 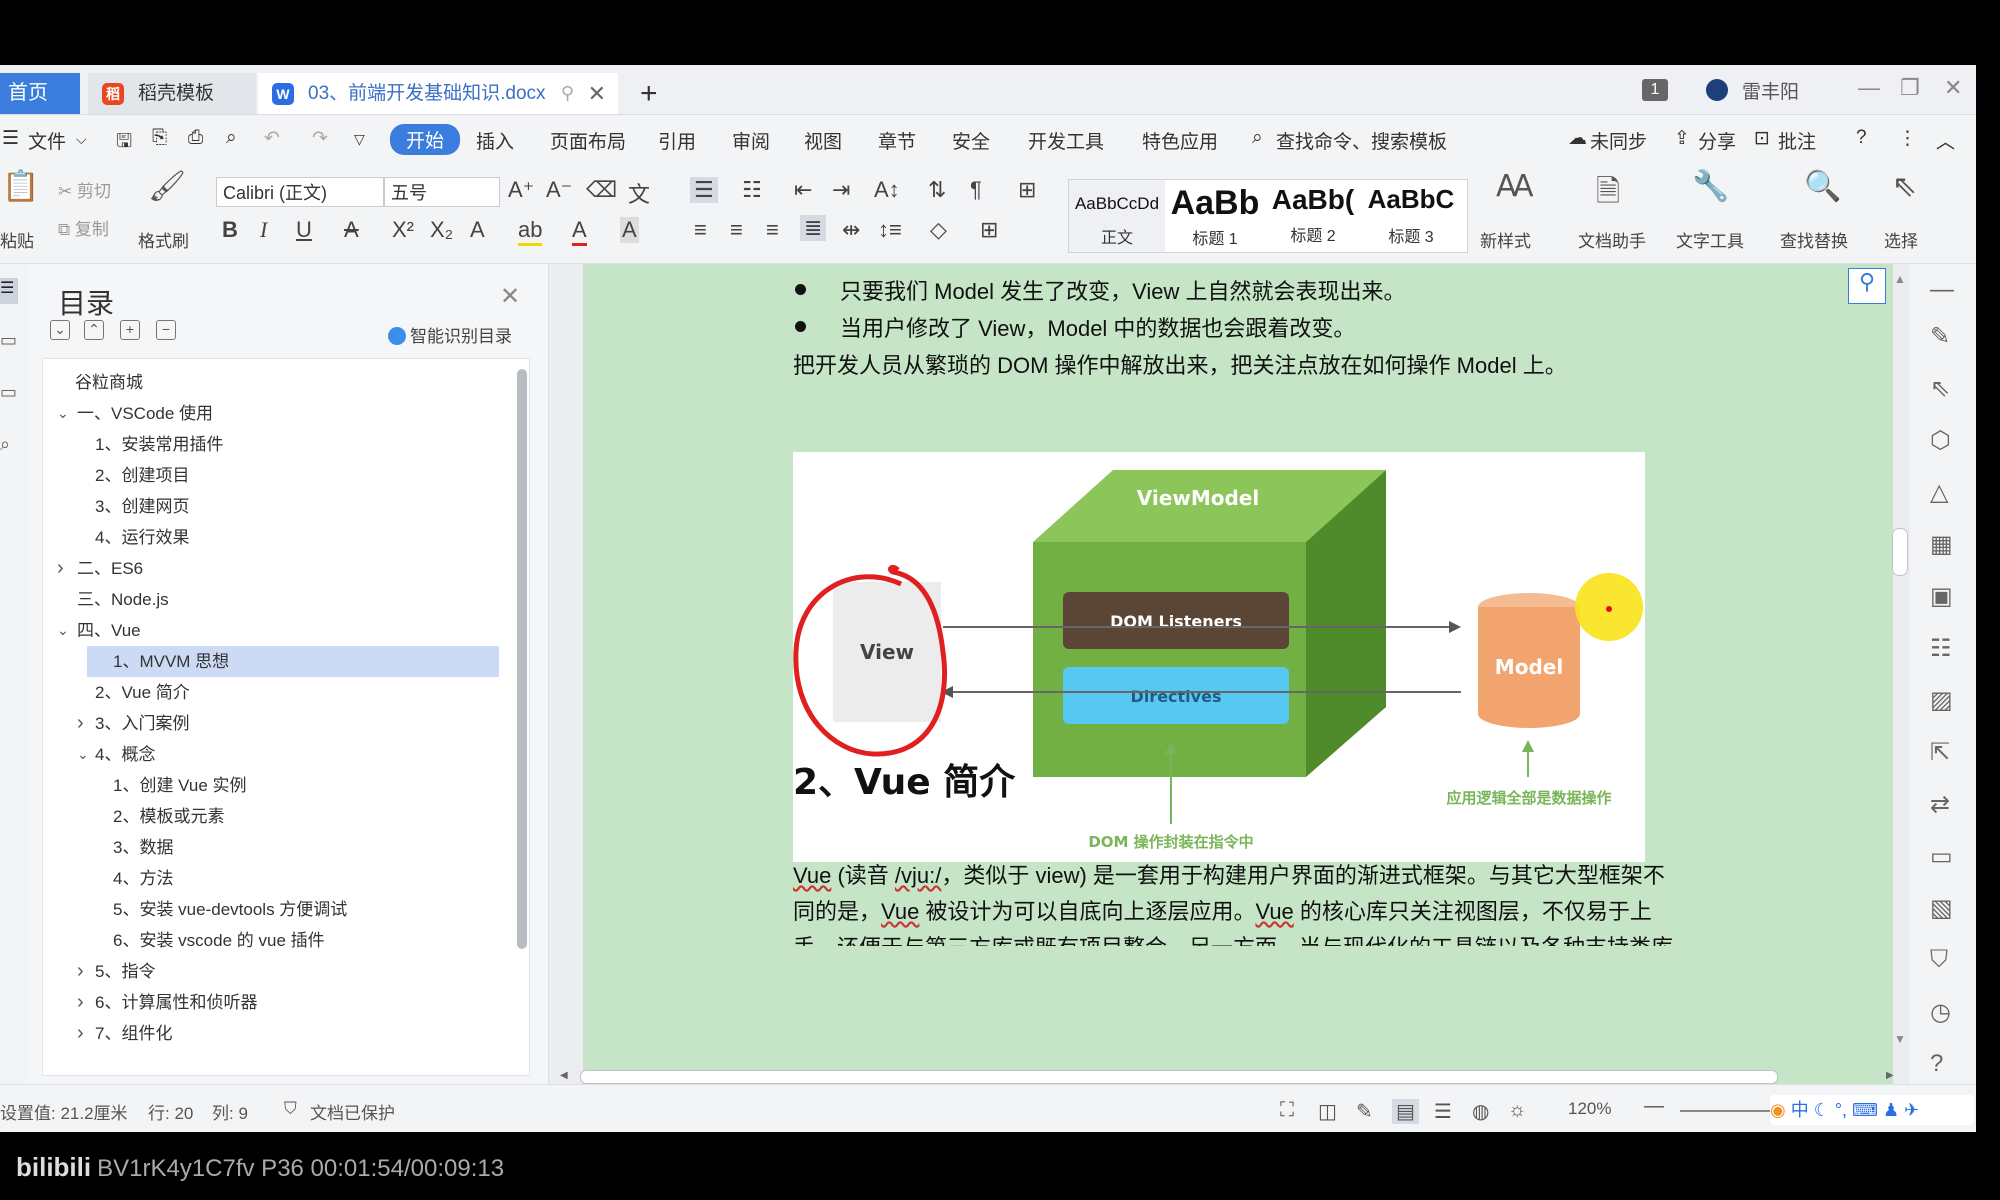 What do you see at coordinates (1941, 596) in the screenshot?
I see `apps-icon: ▣` at bounding box center [1941, 596].